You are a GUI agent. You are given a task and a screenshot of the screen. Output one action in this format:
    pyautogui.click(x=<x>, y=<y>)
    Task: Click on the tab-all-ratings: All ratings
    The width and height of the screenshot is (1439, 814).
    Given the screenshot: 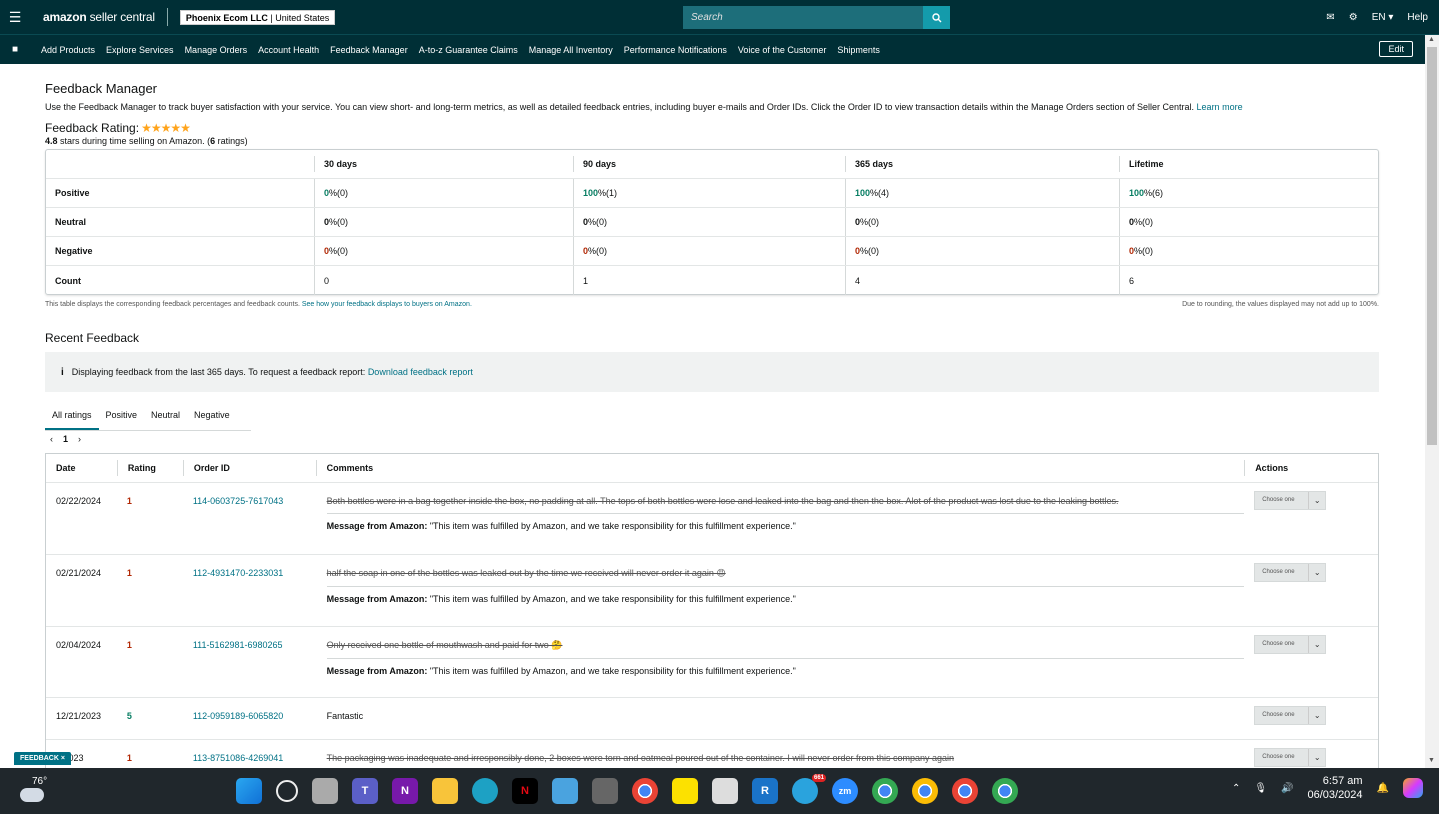 What is the action you would take?
    pyautogui.click(x=72, y=420)
    